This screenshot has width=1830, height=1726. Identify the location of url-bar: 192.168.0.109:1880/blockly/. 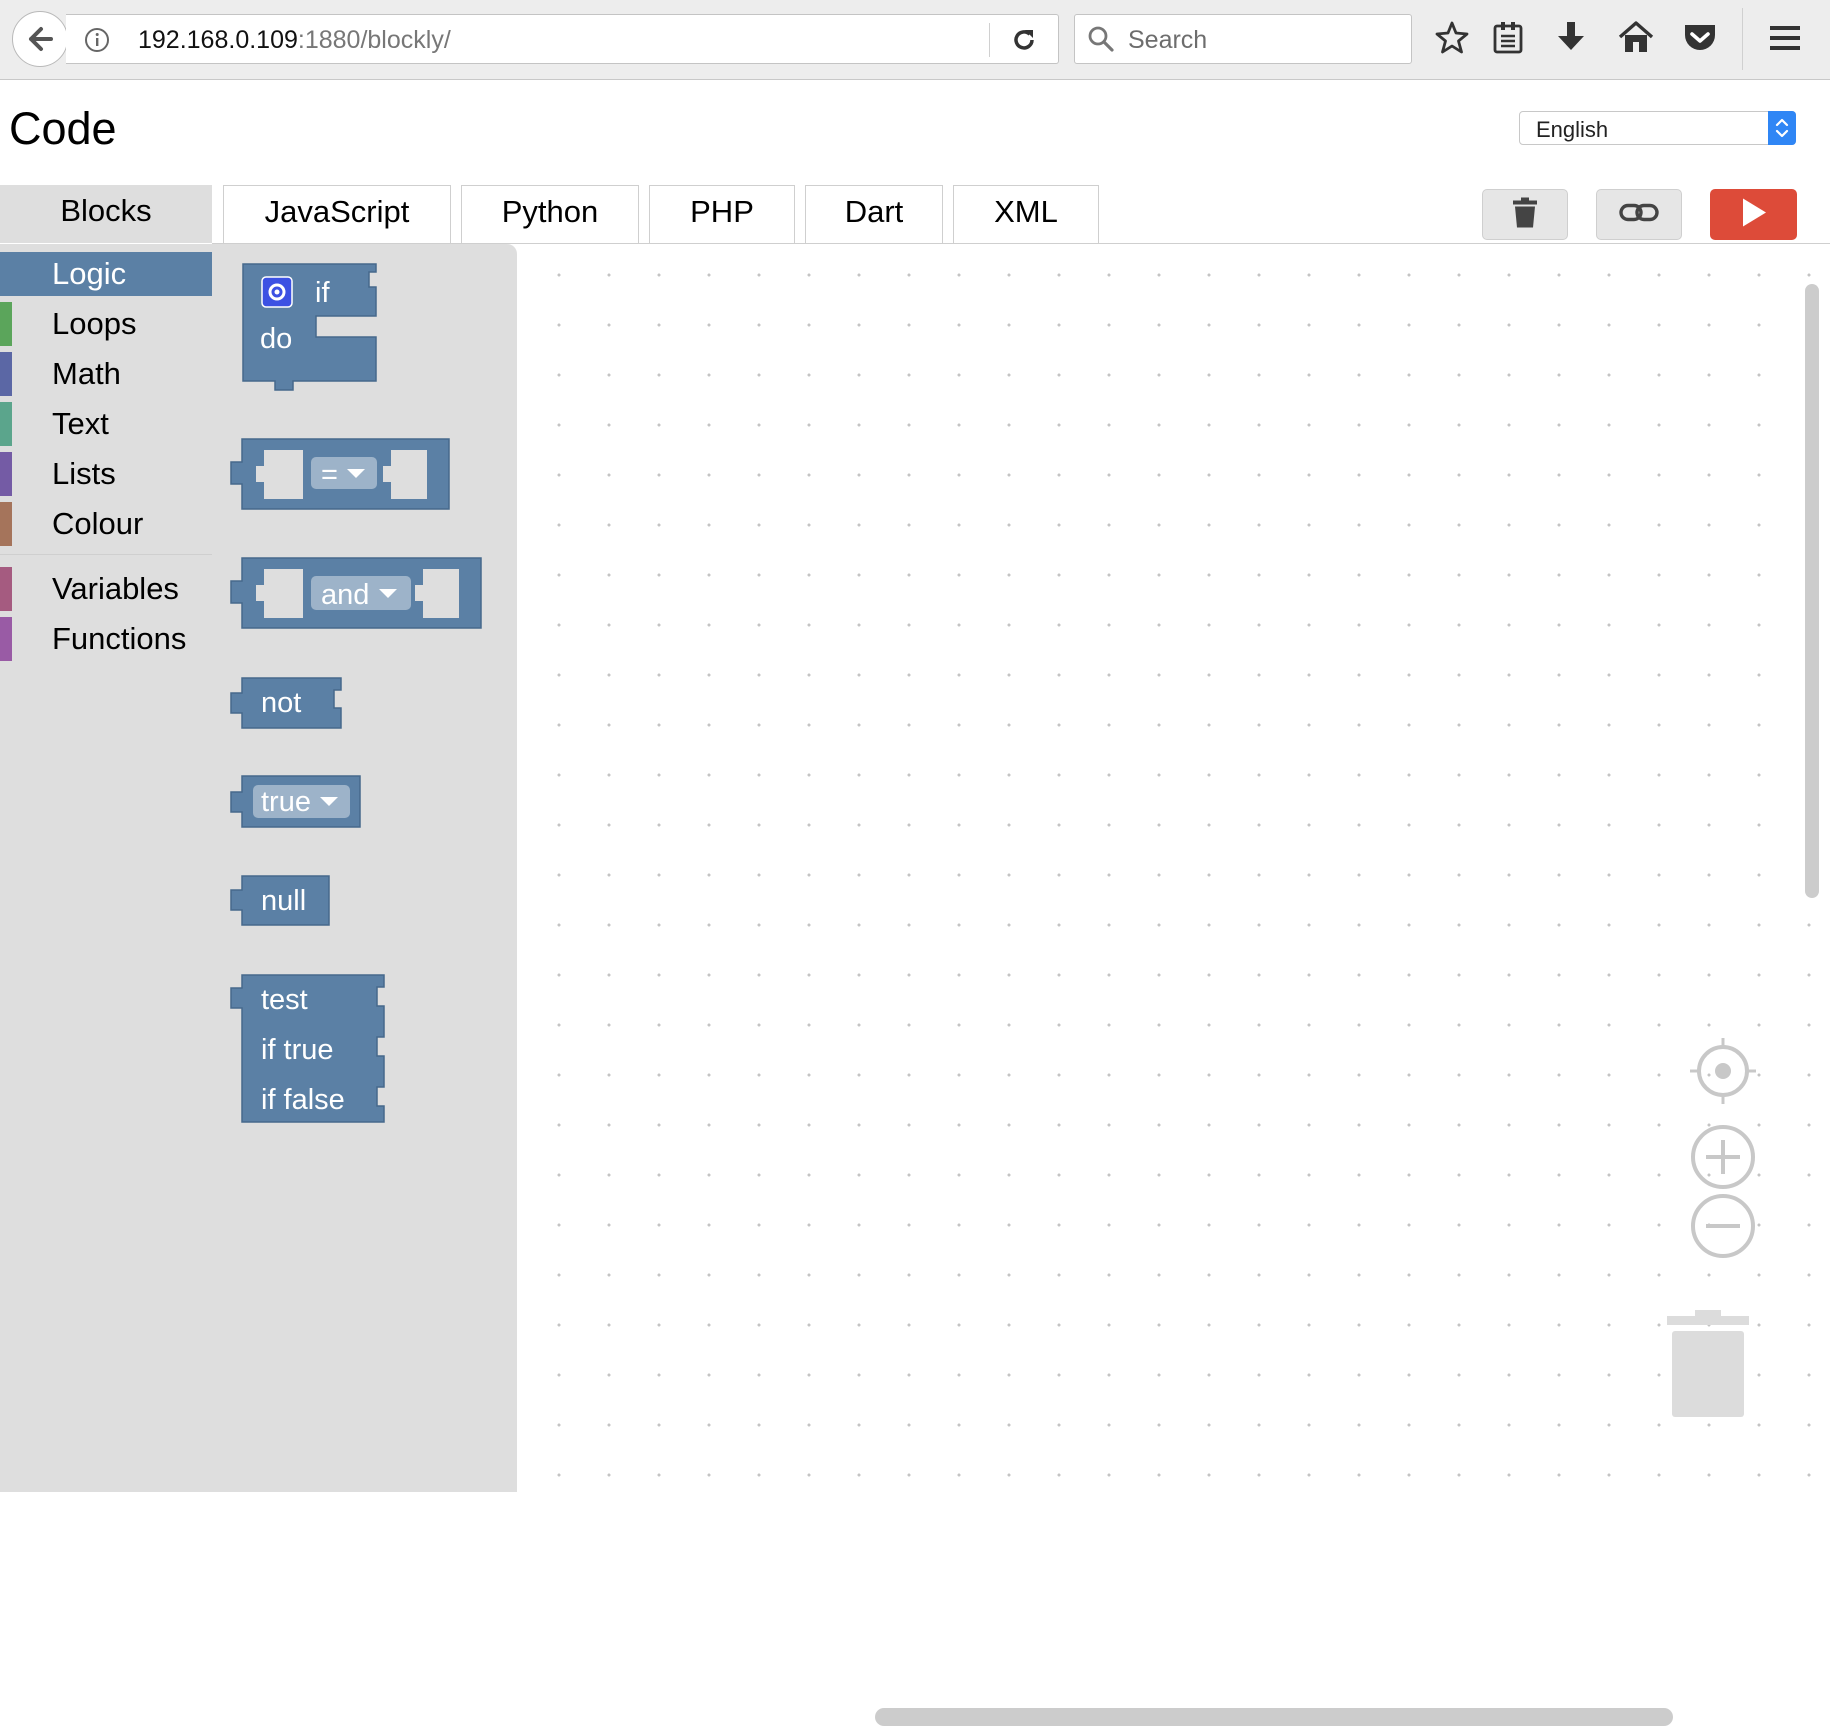
(562, 39).